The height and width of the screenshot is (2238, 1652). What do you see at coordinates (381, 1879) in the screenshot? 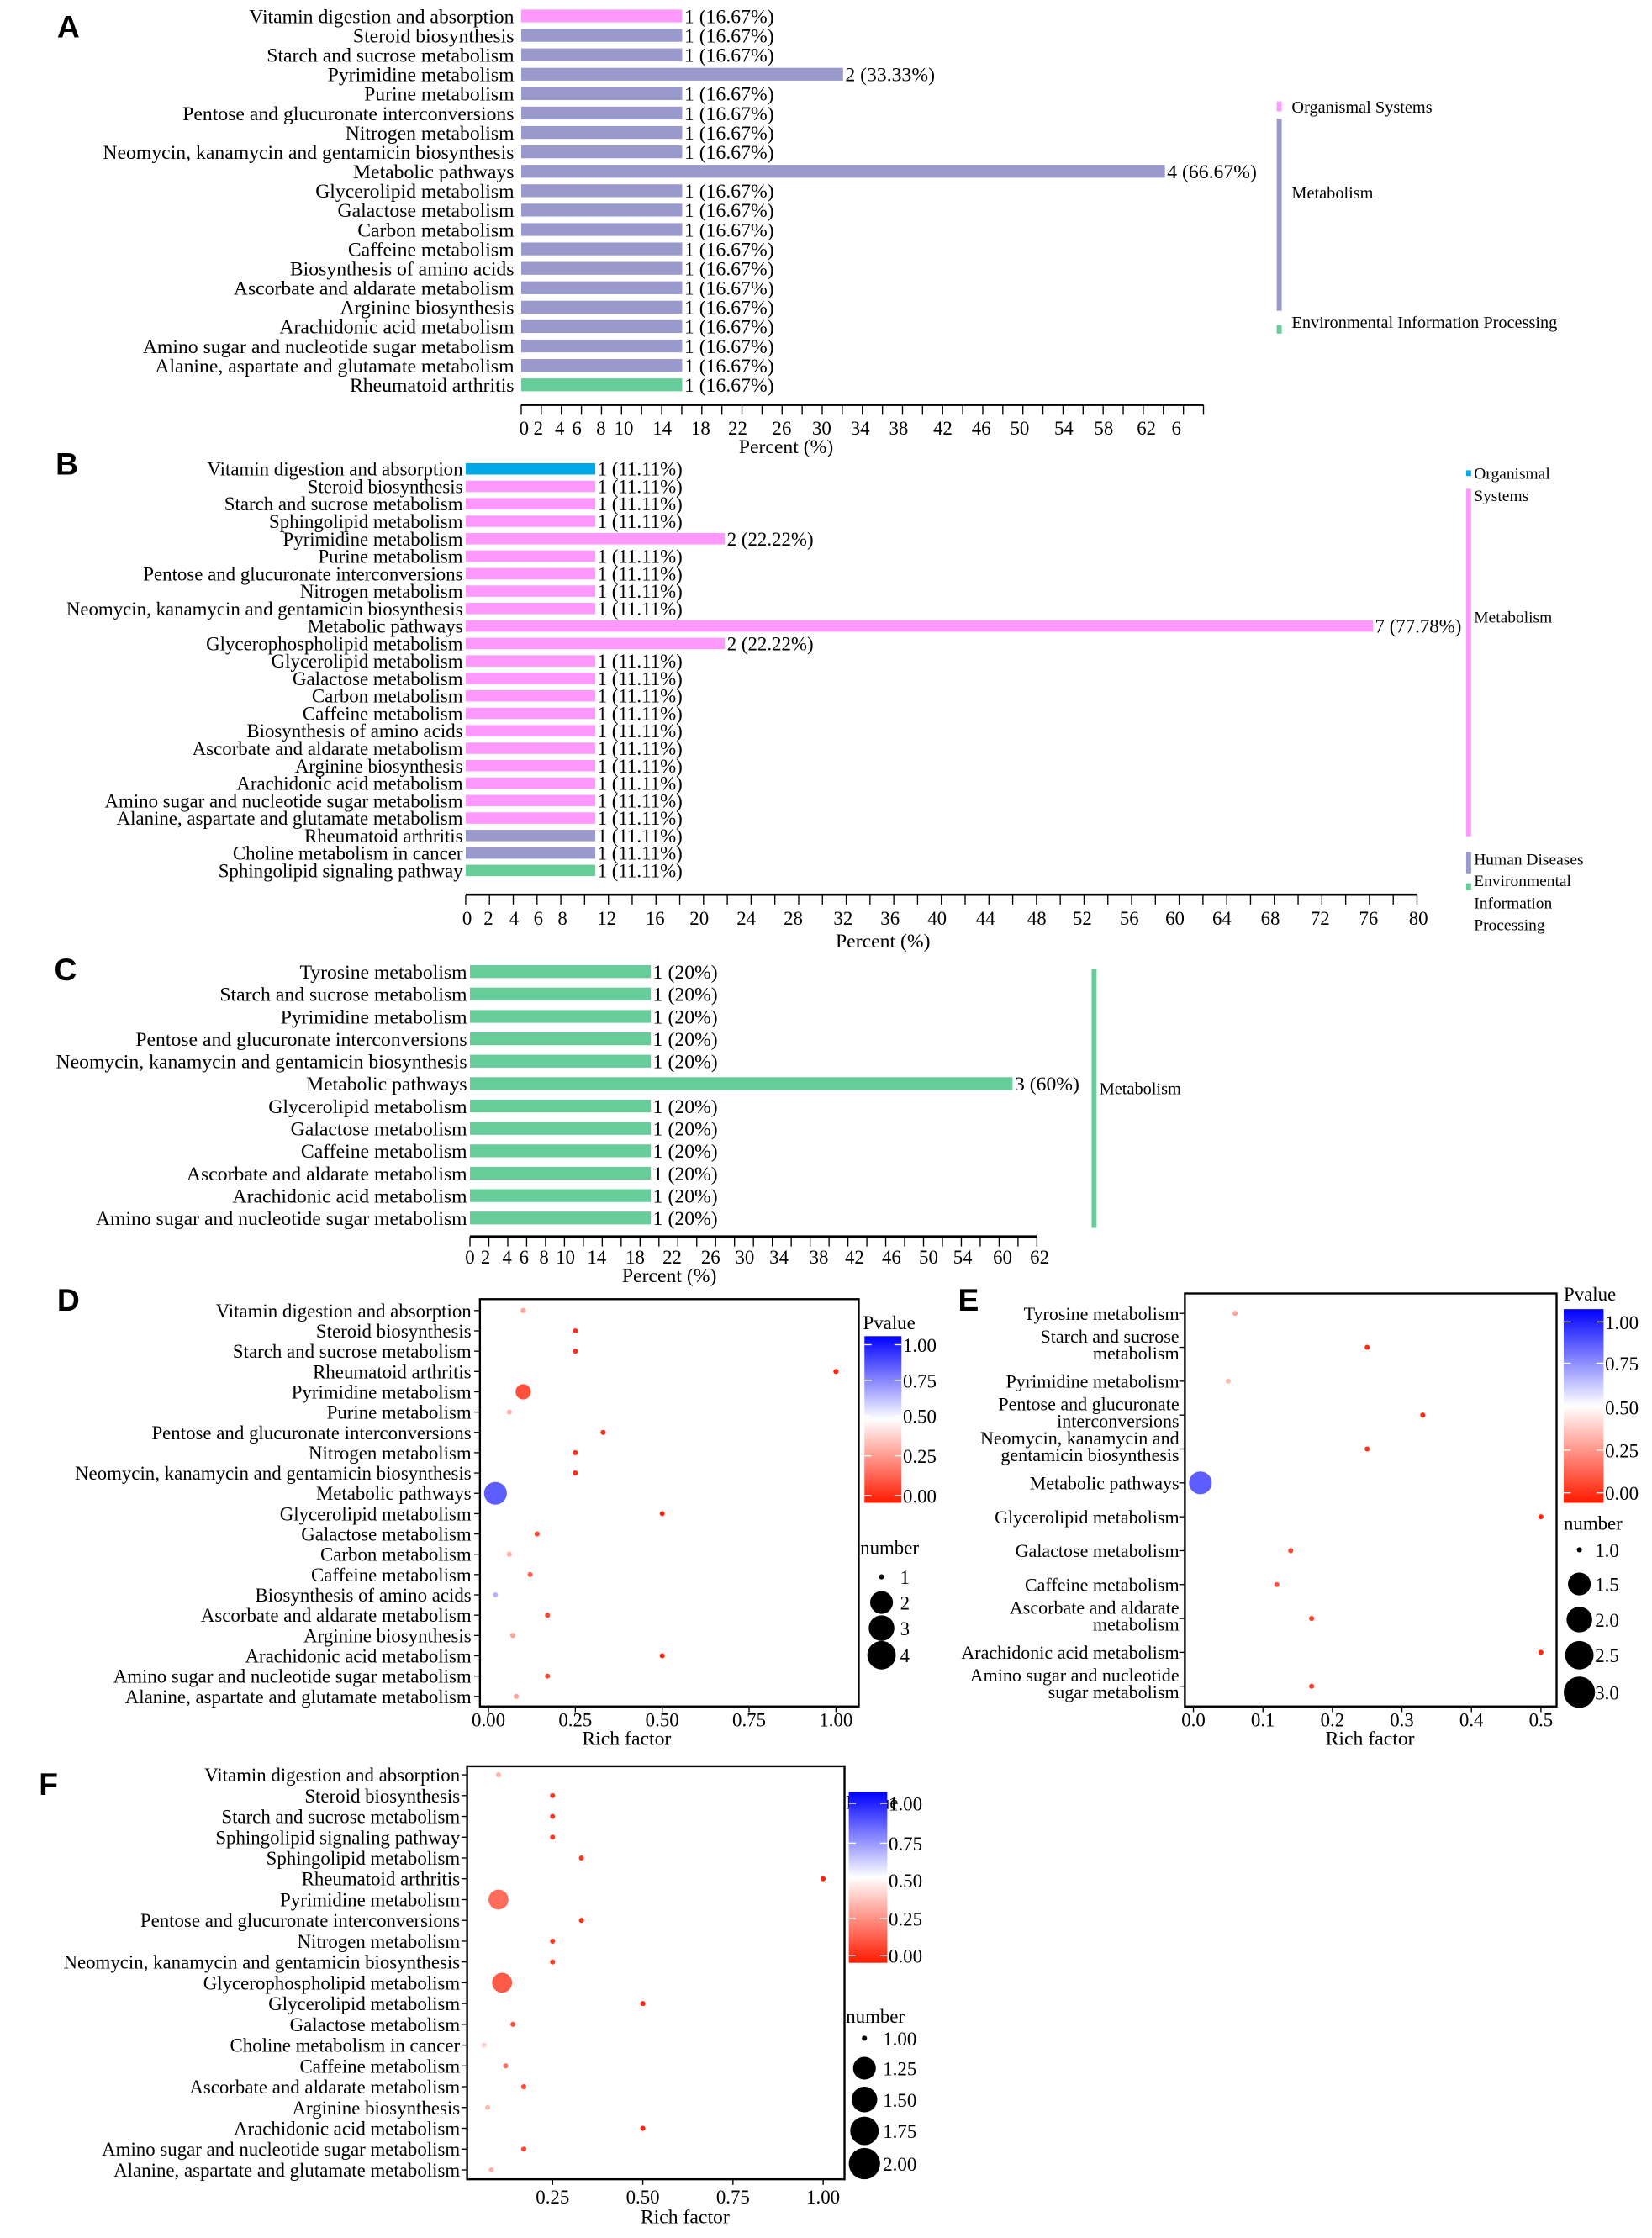
I see `pathway-label: Rheumatoid arthritis` at bounding box center [381, 1879].